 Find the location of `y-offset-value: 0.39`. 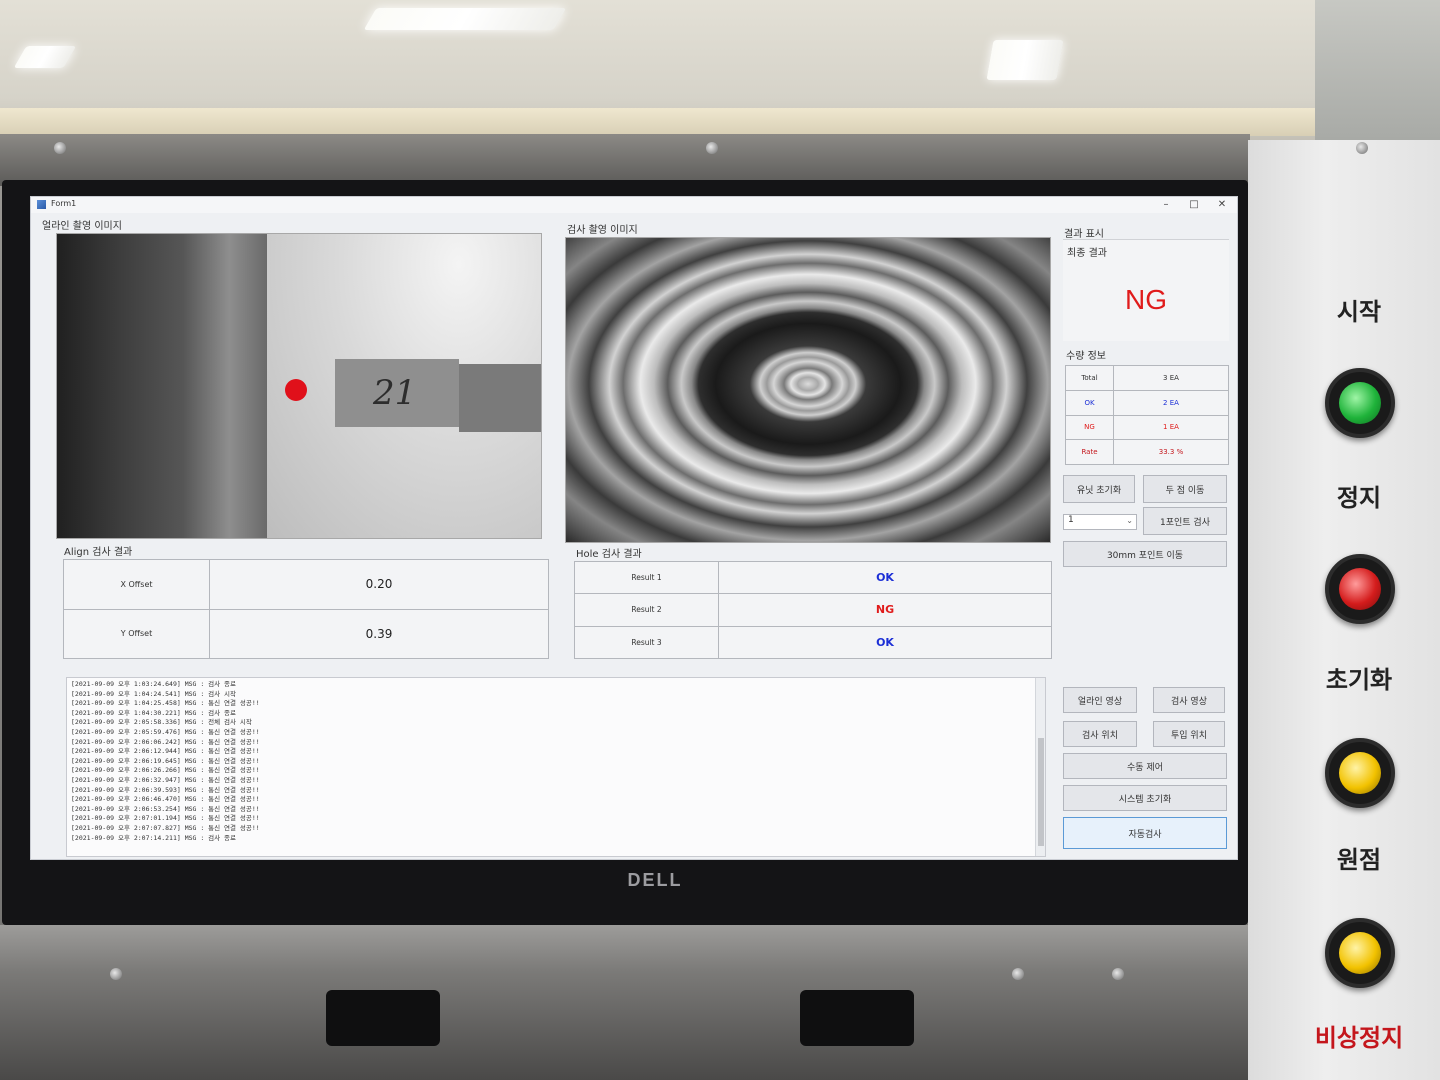

y-offset-value: 0.39 is located at coordinates (379, 633).